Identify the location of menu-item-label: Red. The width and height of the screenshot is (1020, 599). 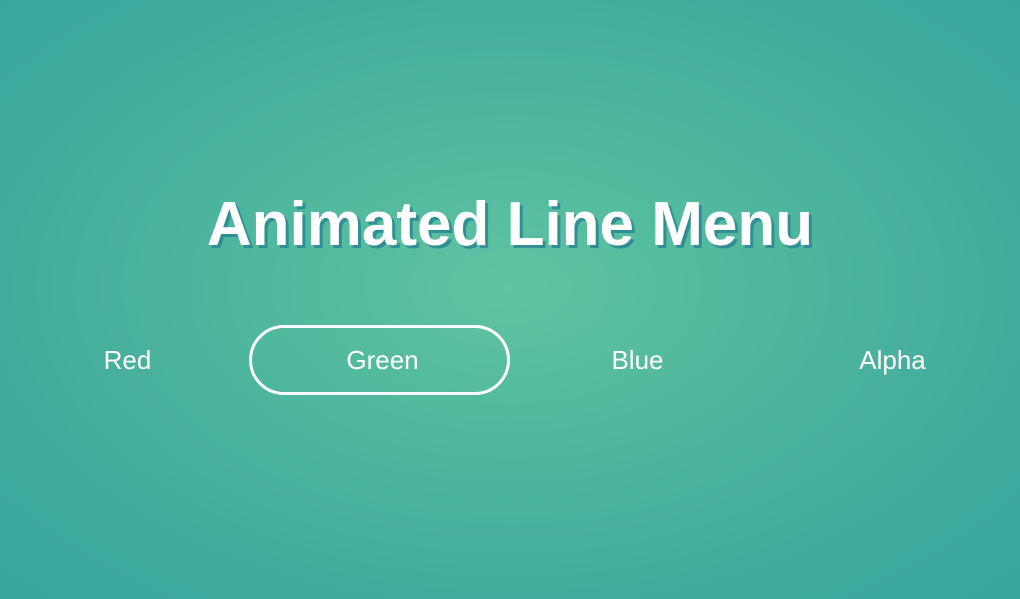
(127, 359).